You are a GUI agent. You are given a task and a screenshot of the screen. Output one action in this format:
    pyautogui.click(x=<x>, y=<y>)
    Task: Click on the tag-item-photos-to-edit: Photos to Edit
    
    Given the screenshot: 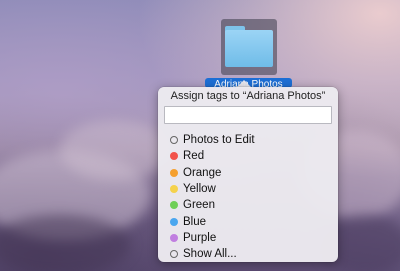 What is the action you would take?
    pyautogui.click(x=250, y=140)
    